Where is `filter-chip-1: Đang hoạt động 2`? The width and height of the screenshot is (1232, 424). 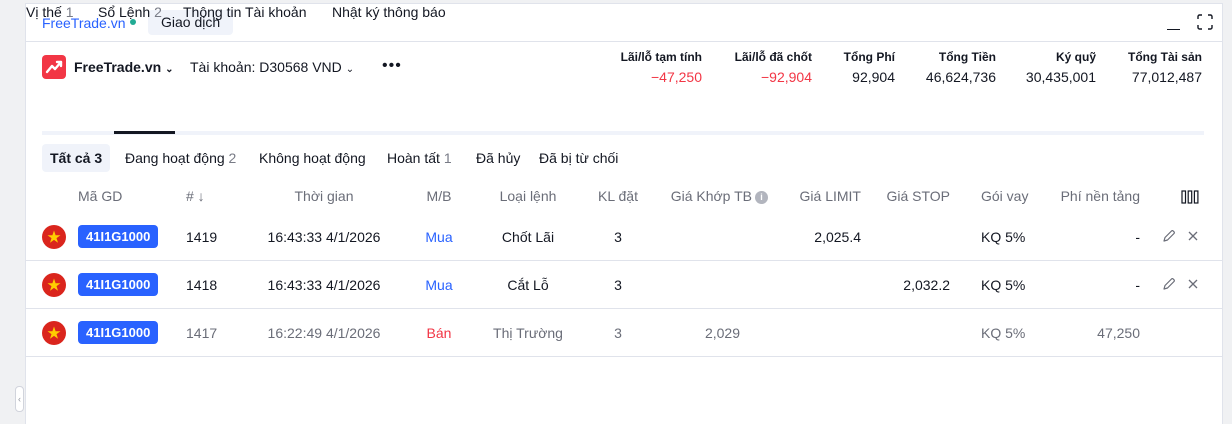 filter-chip-1: Đang hoạt động 2 is located at coordinates (180, 158).